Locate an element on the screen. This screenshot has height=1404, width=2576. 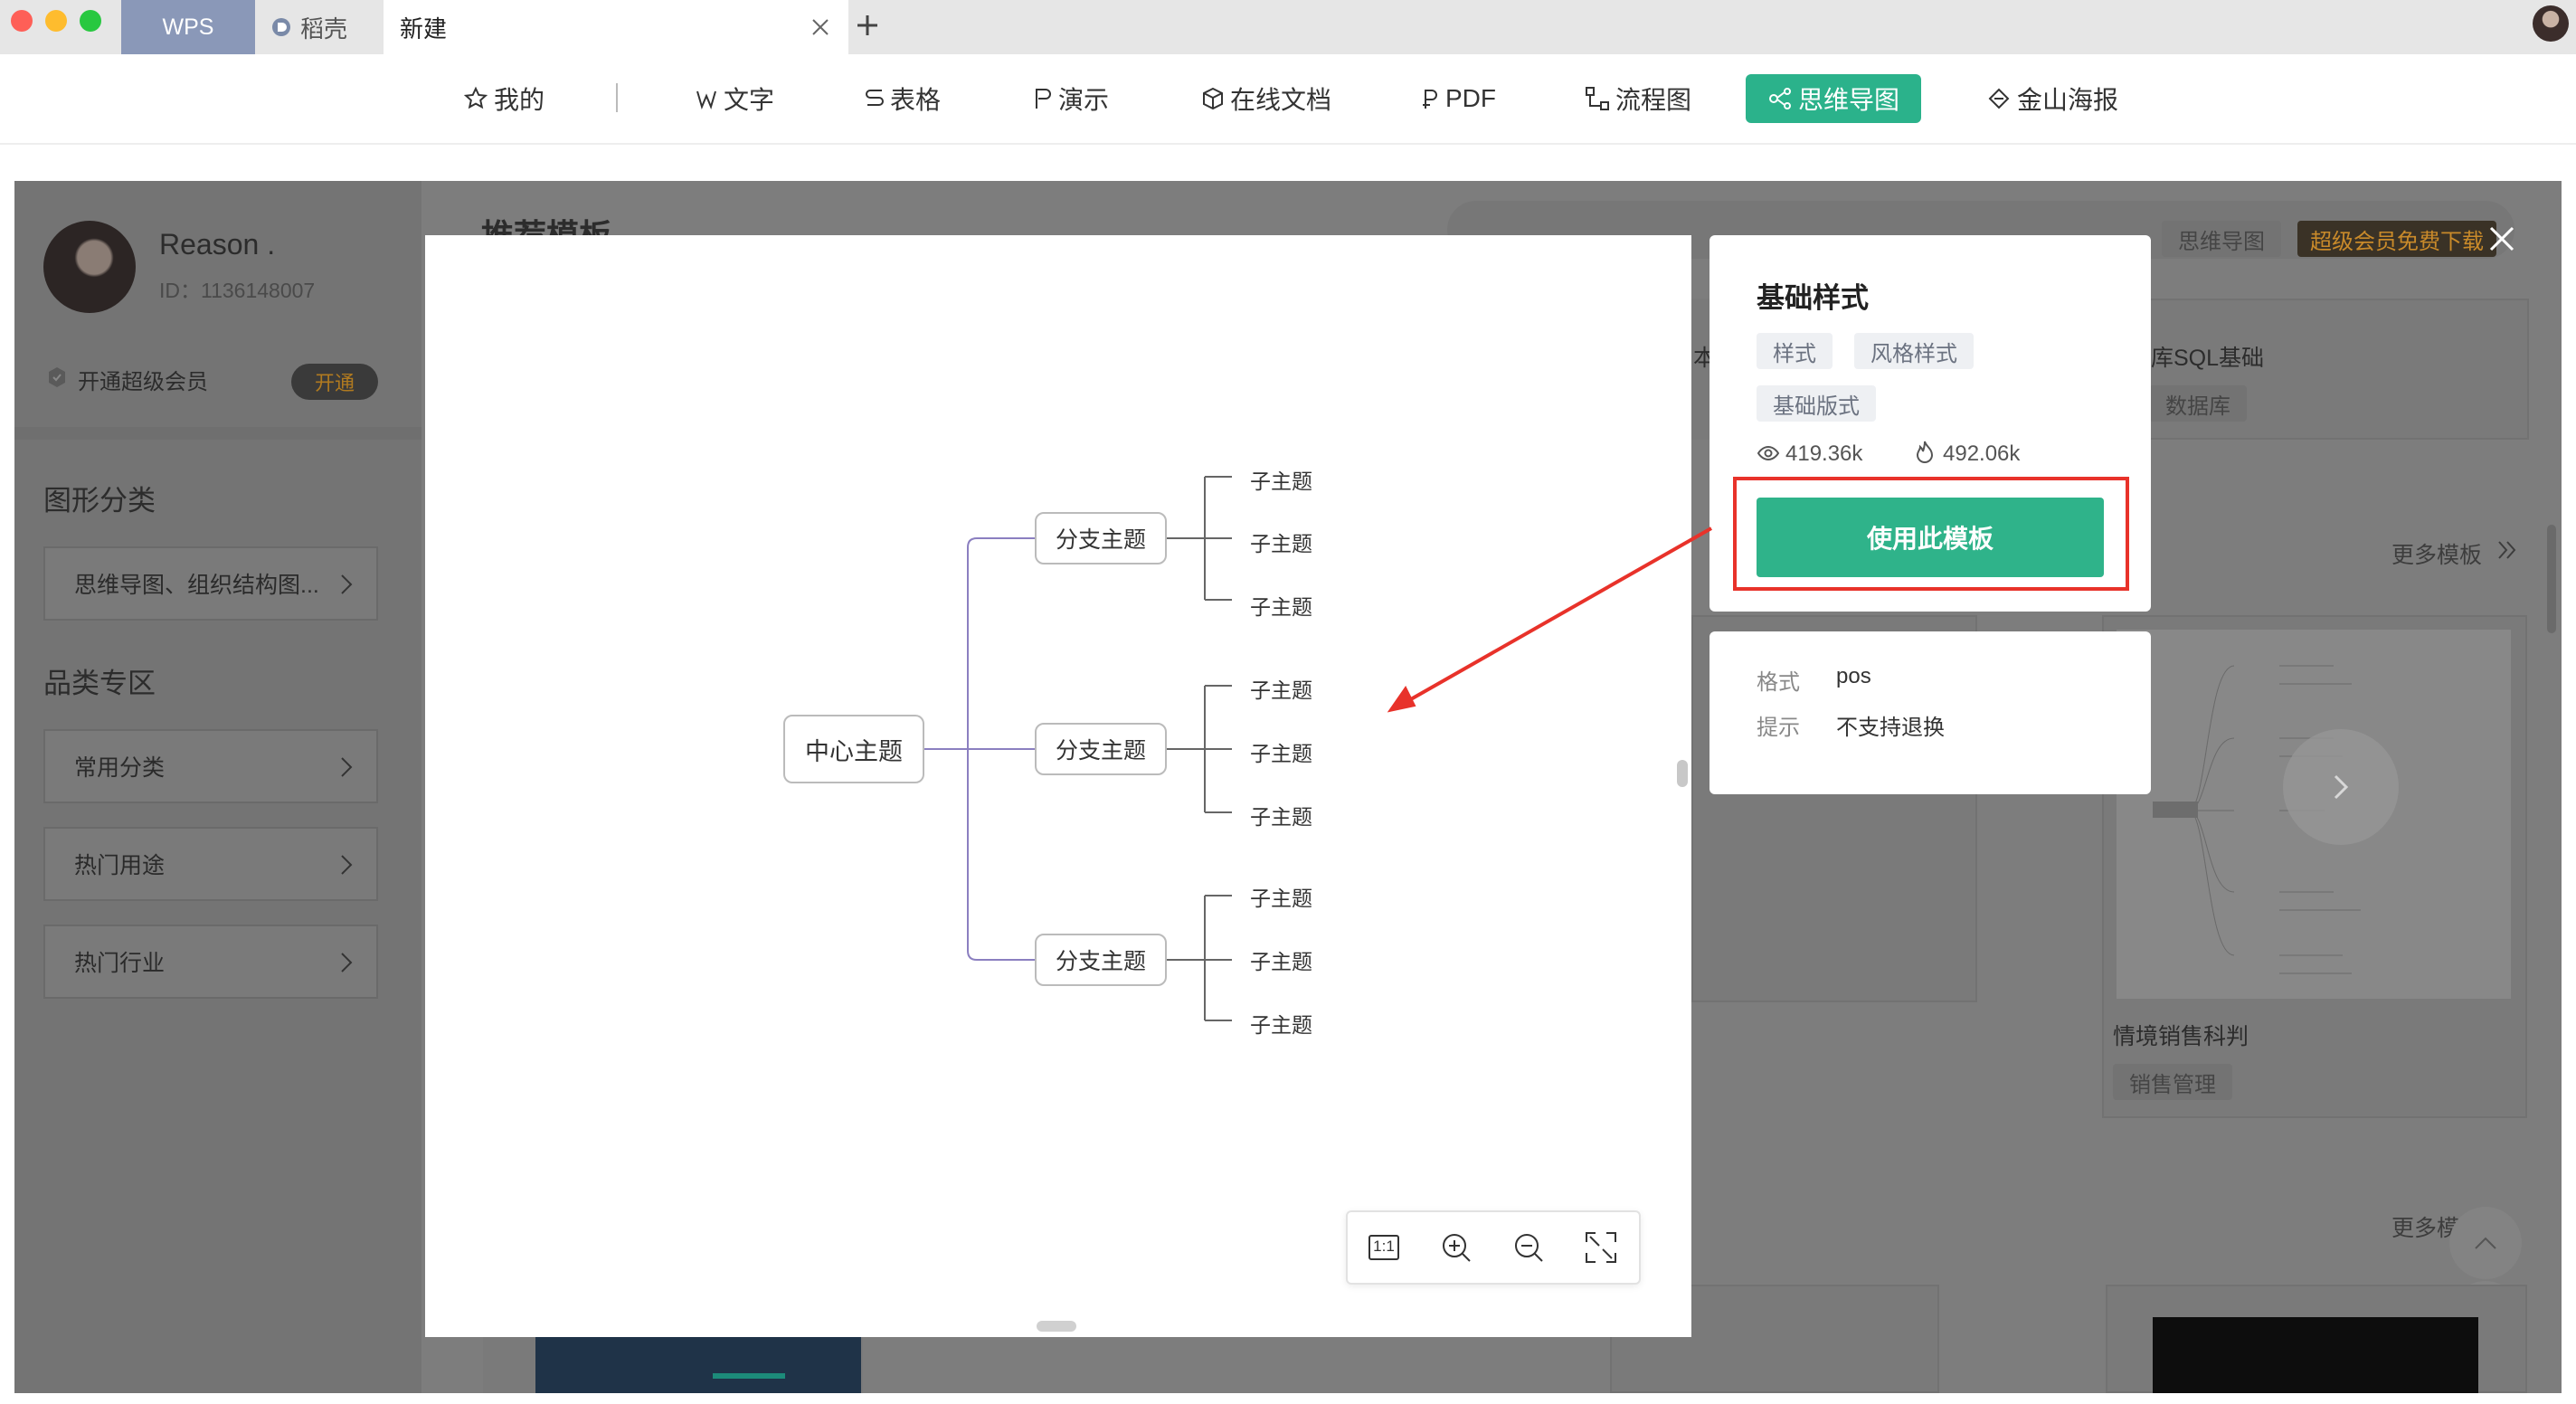
section-category-title: 品类专区 is located at coordinates (100, 683).